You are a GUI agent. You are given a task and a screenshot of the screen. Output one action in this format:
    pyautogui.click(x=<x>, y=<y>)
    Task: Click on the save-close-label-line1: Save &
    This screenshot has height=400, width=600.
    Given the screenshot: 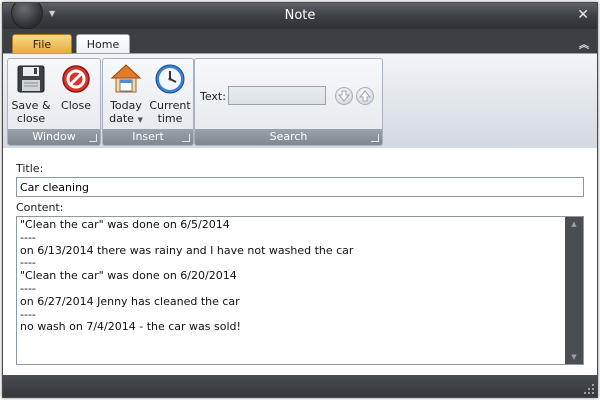 What is the action you would take?
    pyautogui.click(x=31, y=105)
    